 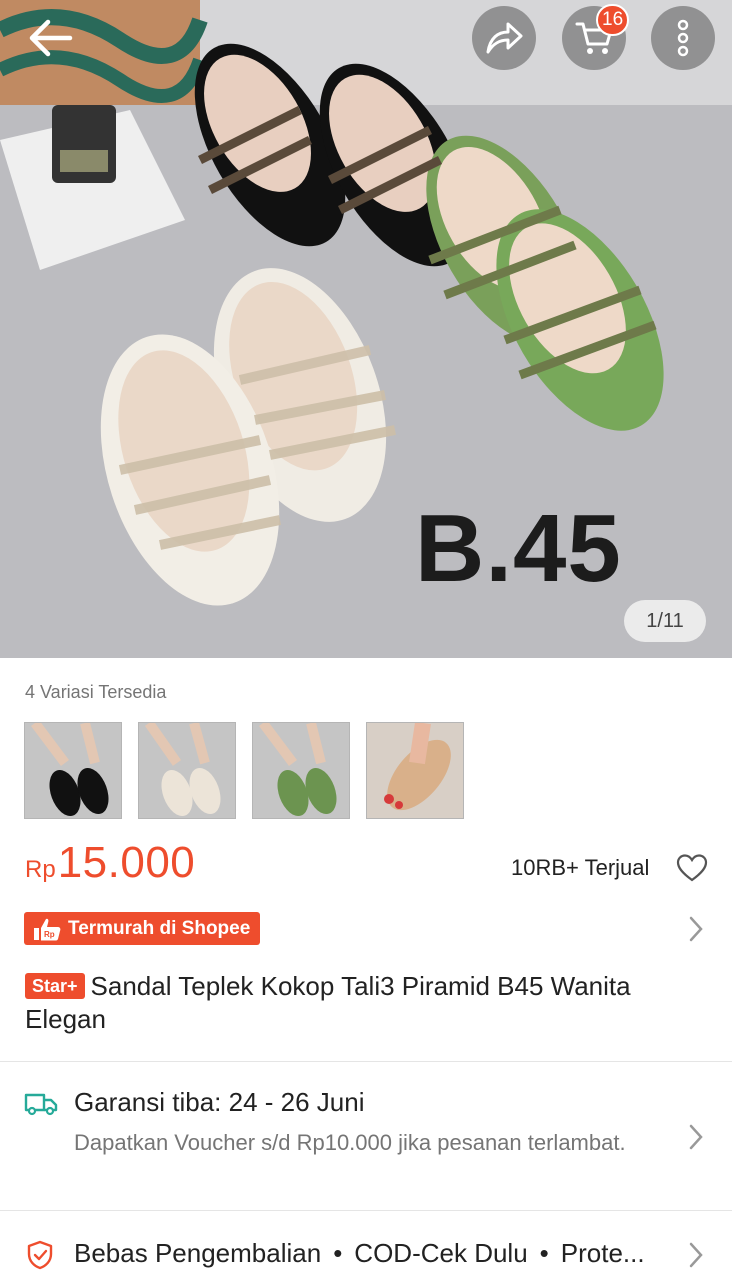 What do you see at coordinates (301, 770) in the screenshot?
I see `variation-thumb-green` at bounding box center [301, 770].